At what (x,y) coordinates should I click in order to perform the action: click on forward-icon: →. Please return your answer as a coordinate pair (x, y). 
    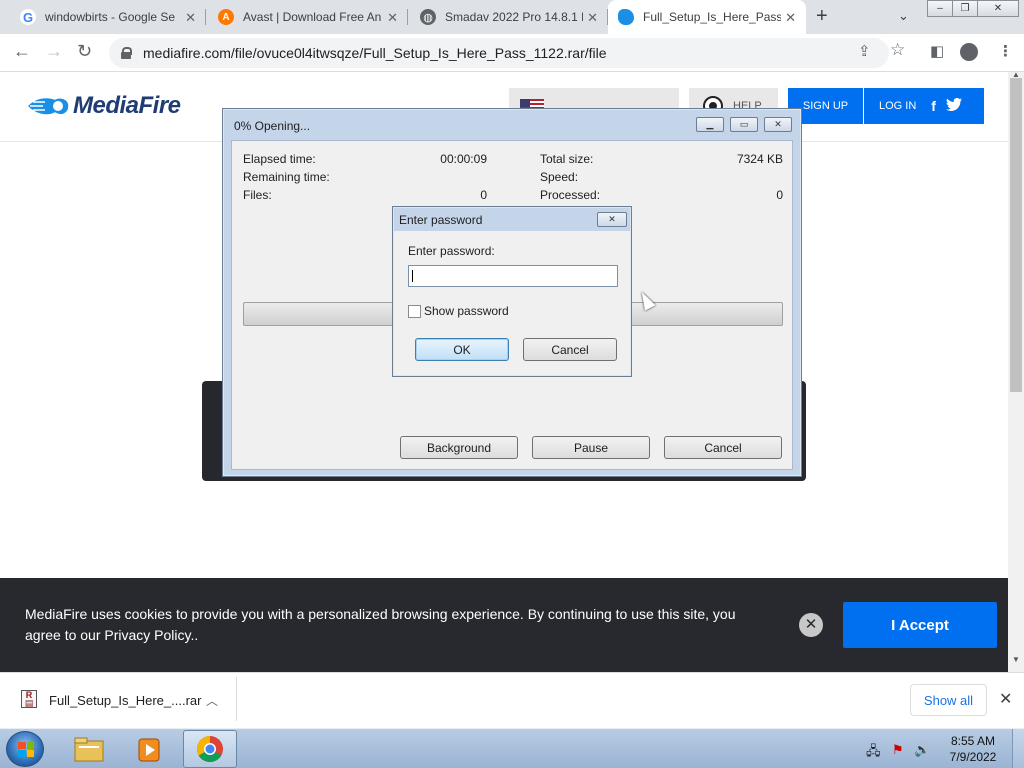
    Looking at the image, I should click on (54, 51).